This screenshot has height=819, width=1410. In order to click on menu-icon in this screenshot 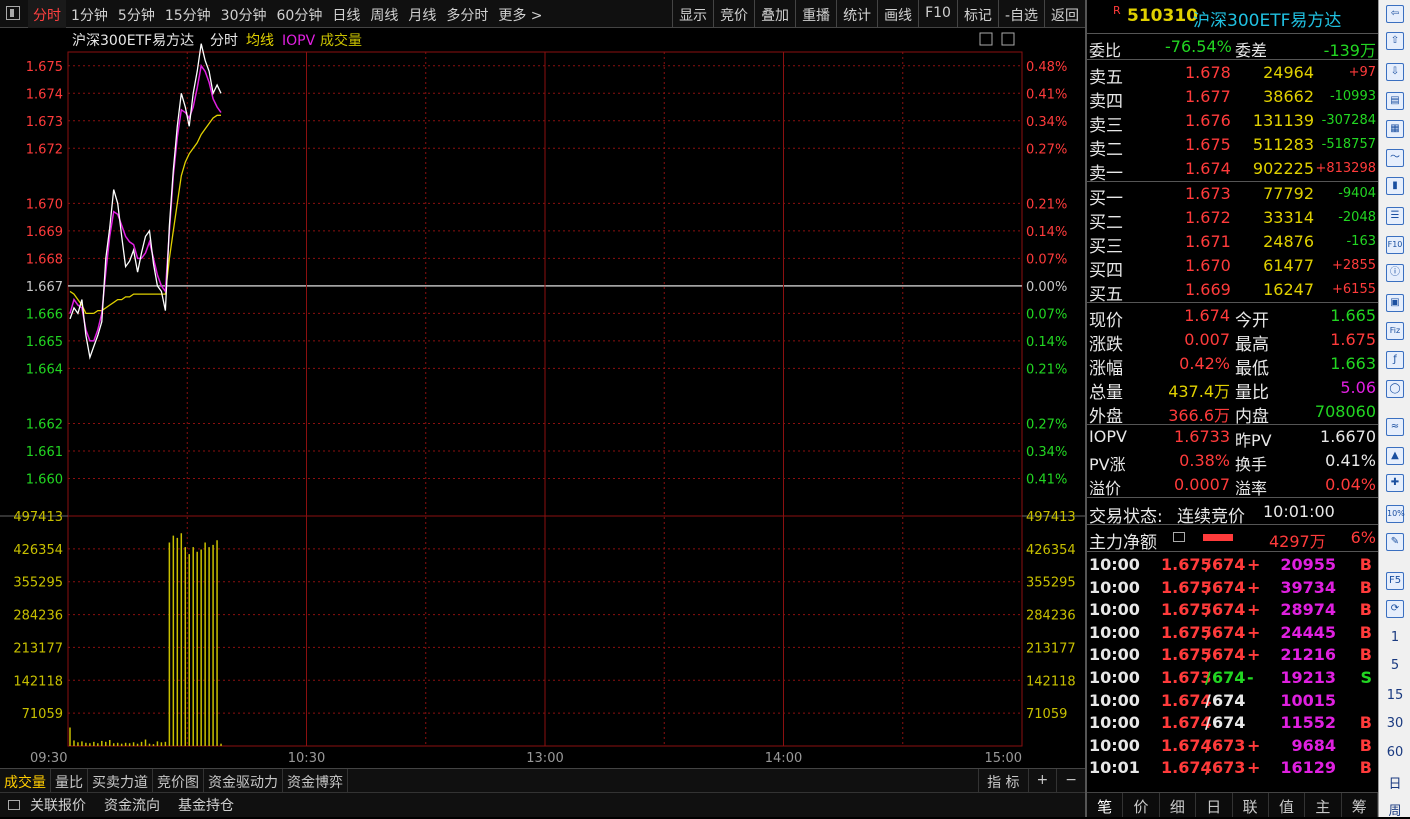, I will do `click(1179, 537)`.